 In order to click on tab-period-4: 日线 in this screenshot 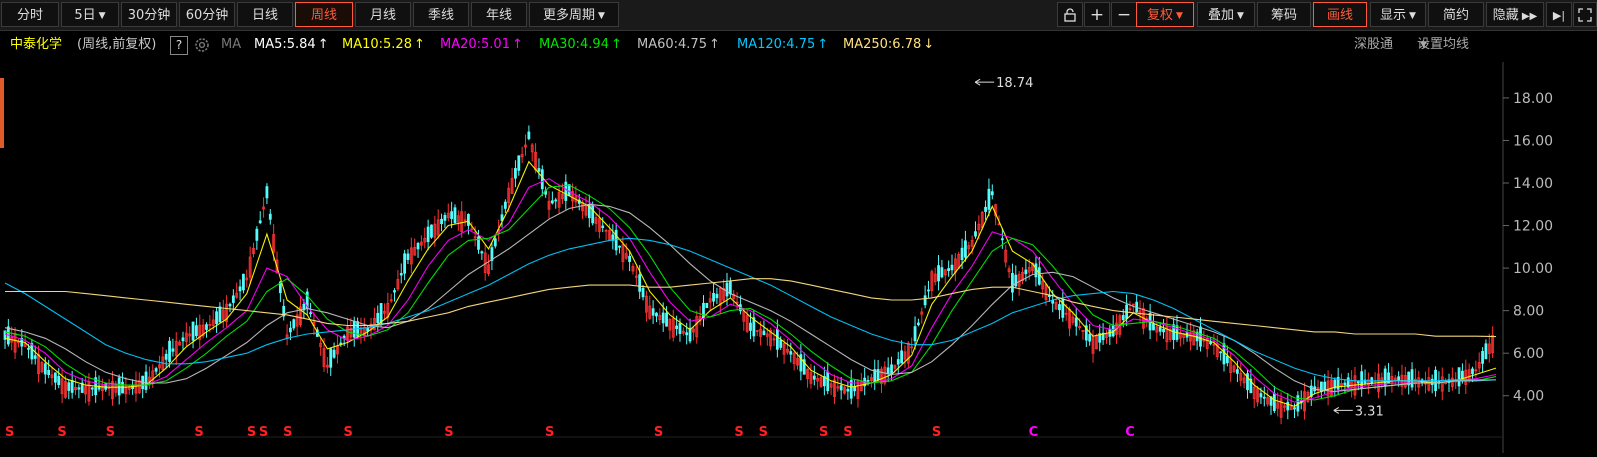, I will do `click(265, 14)`.